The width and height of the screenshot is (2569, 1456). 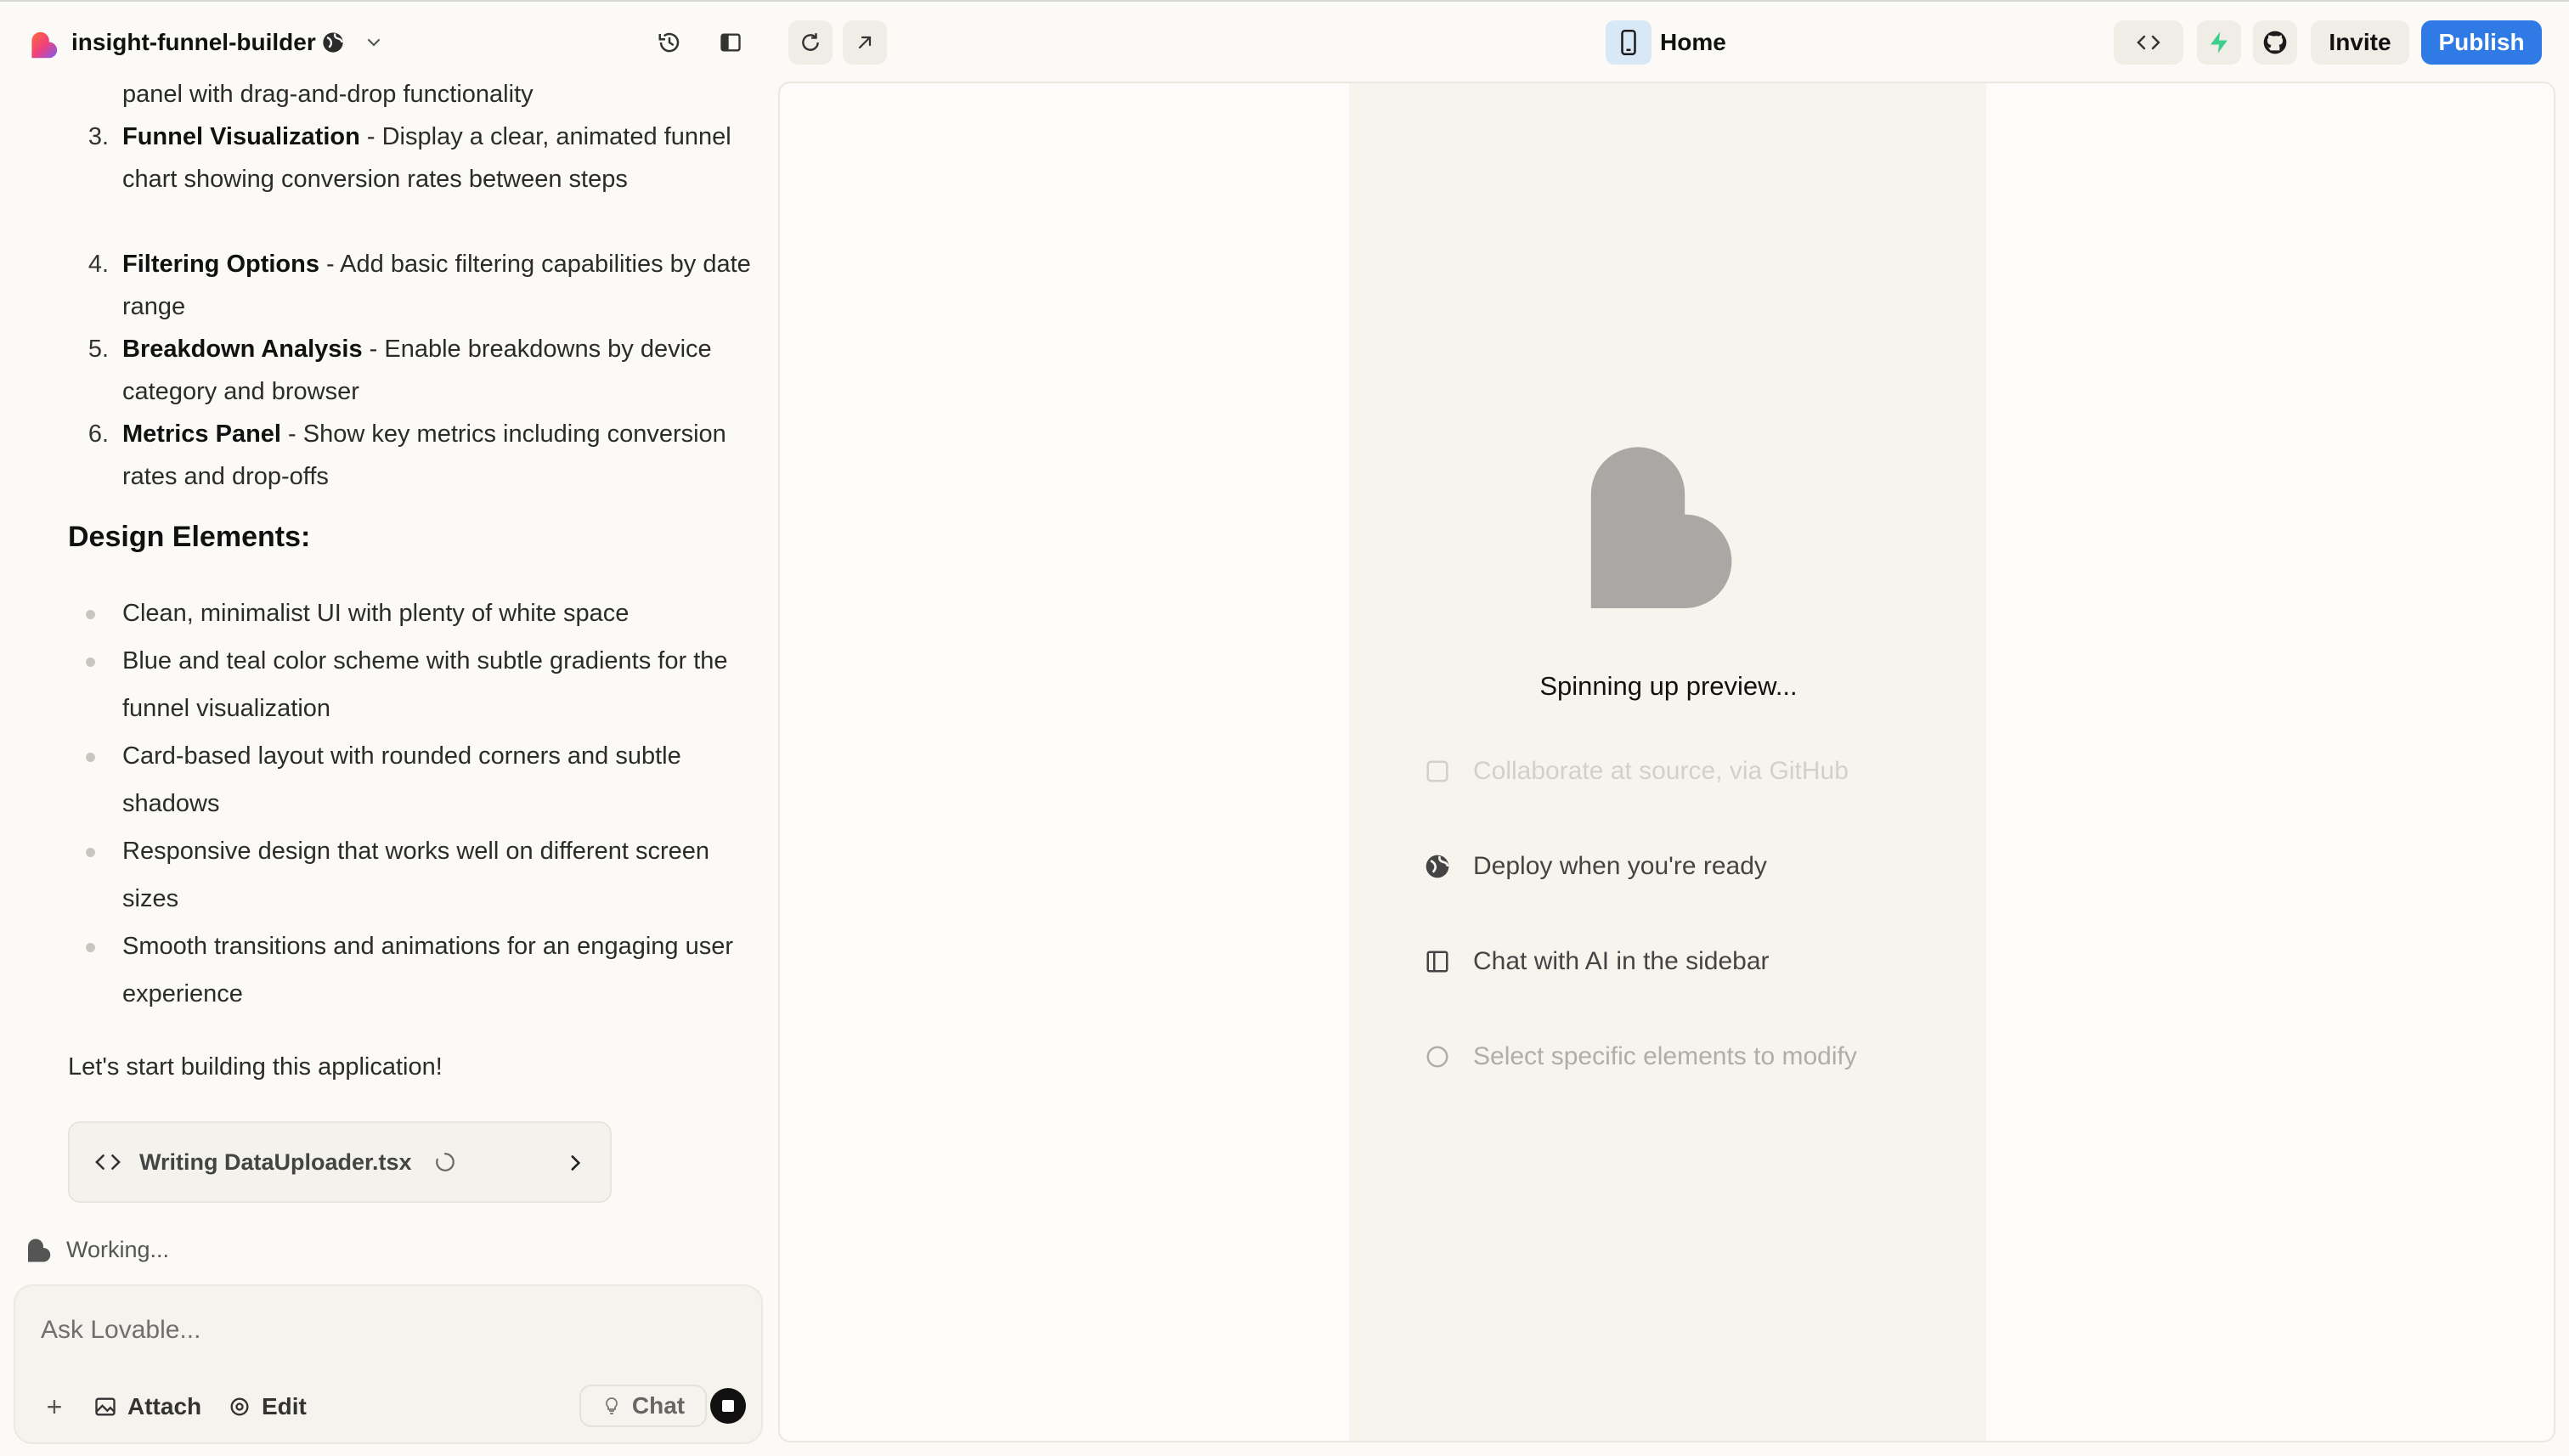 What do you see at coordinates (164, 1406) in the screenshot?
I see `attach-label: Attach` at bounding box center [164, 1406].